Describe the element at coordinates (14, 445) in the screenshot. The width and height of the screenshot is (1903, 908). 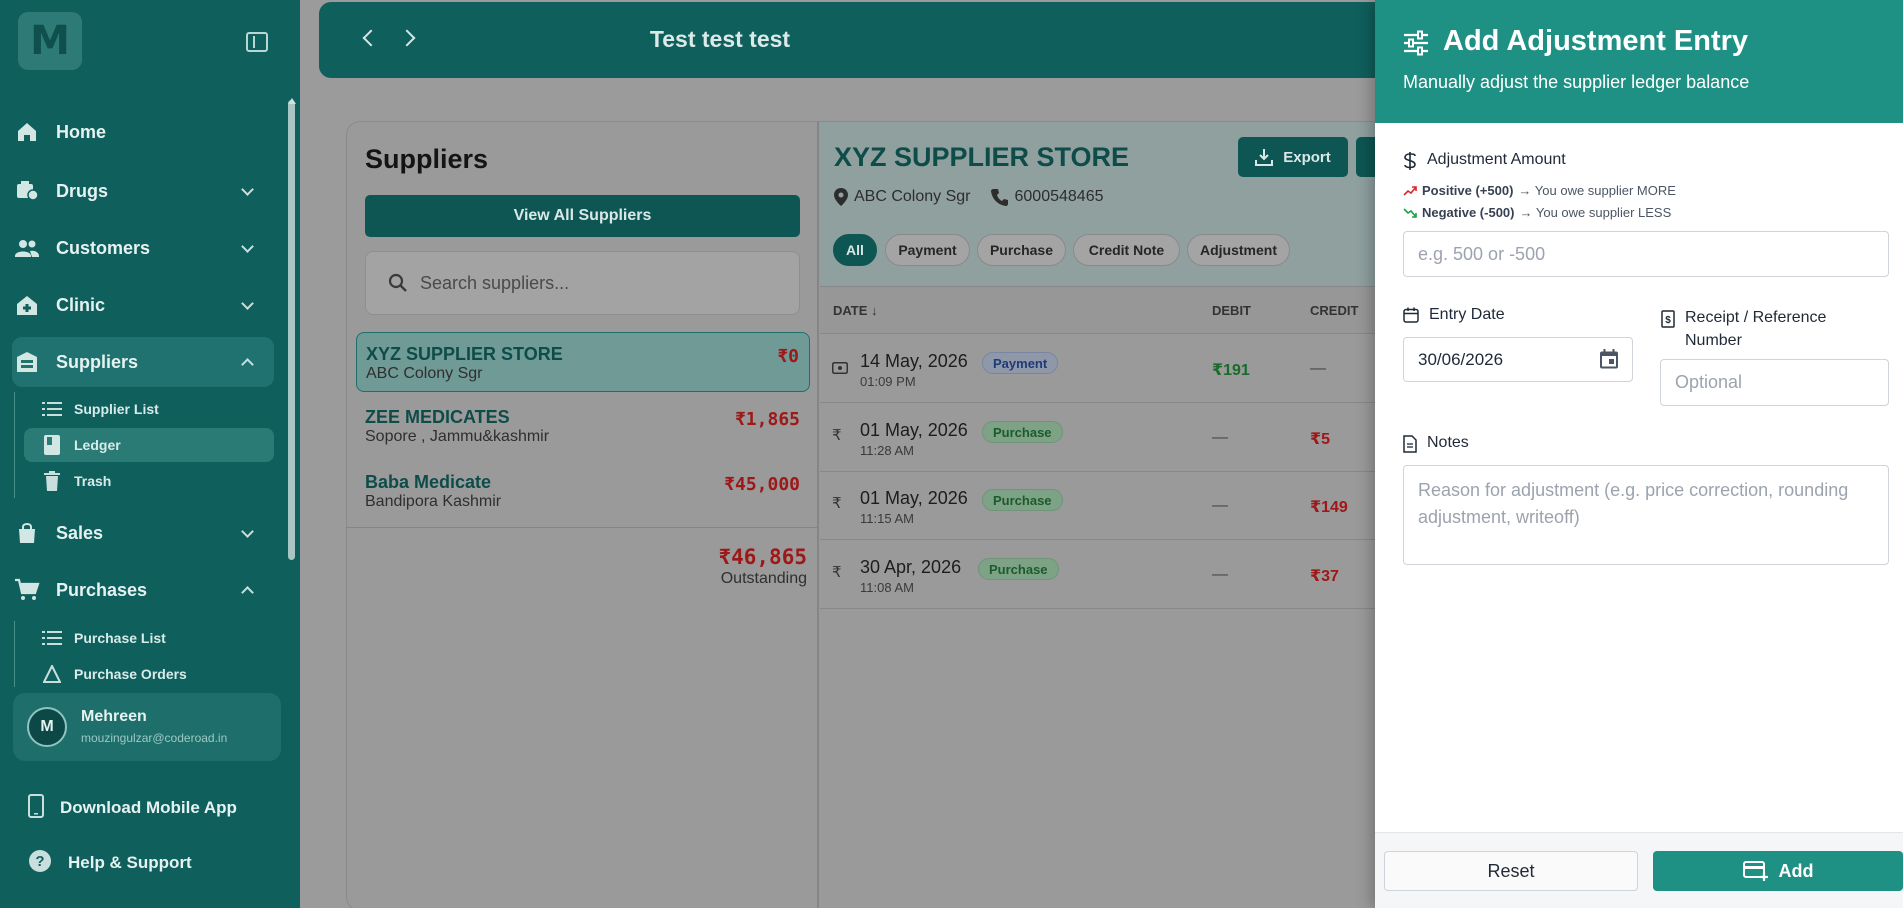
I see `submenu-line` at that location.